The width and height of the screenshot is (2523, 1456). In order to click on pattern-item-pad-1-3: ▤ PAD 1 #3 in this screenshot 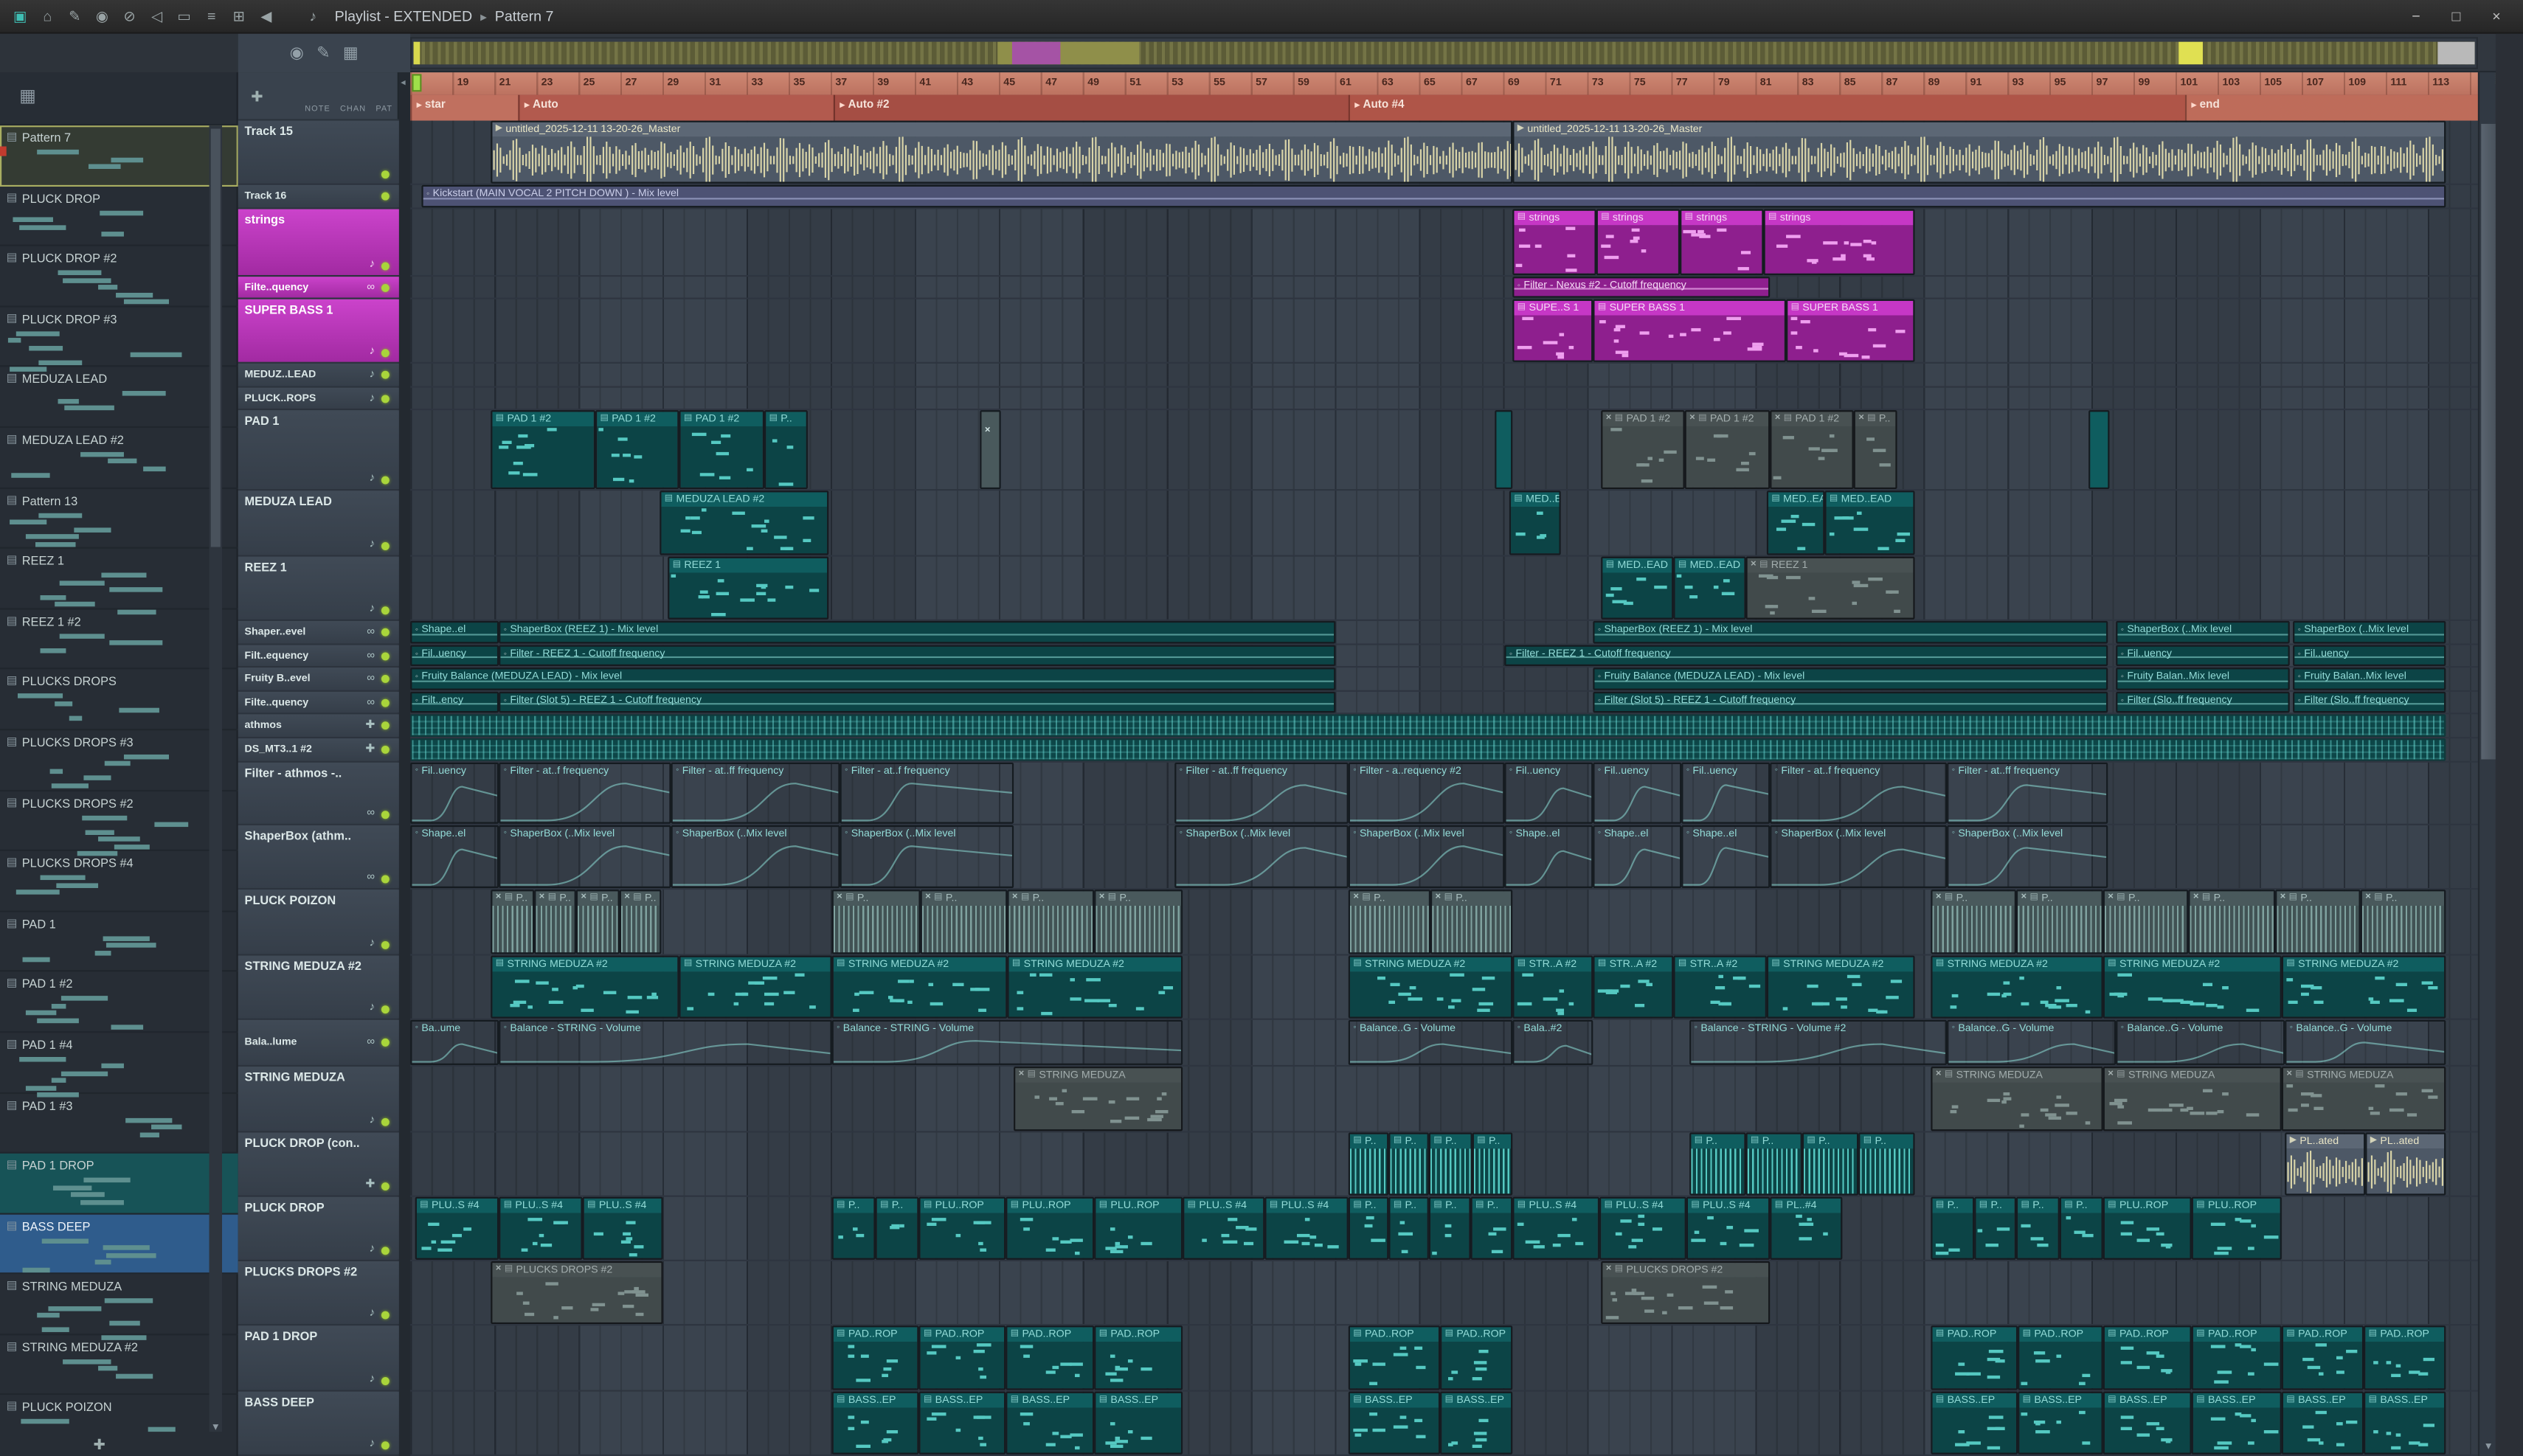, I will do `click(119, 1123)`.